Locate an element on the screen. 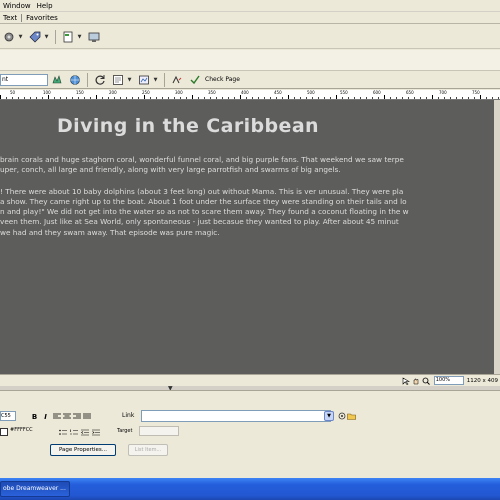 Image resolution: width=500 pixels, height=500 pixels. ruler-label: 500 is located at coordinates (311, 92).